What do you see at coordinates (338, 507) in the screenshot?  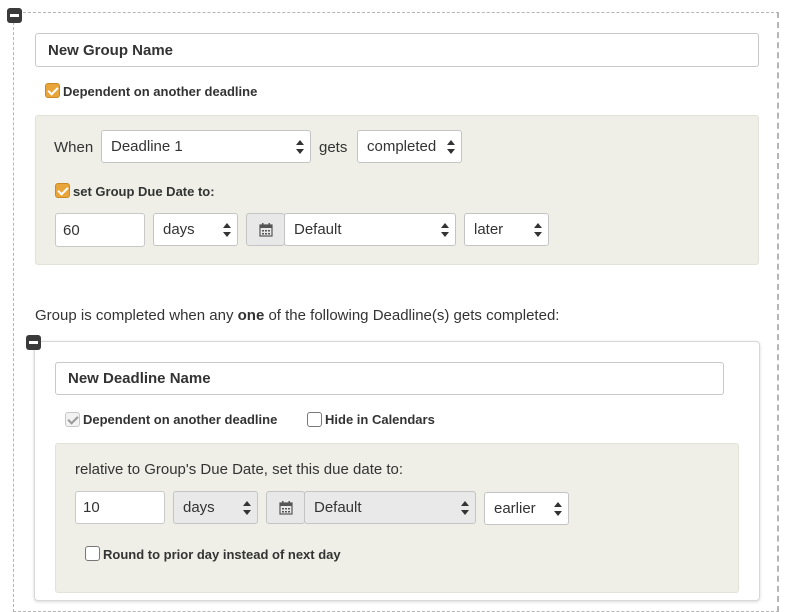 I see `deadline-calendar-select-value: Default` at bounding box center [338, 507].